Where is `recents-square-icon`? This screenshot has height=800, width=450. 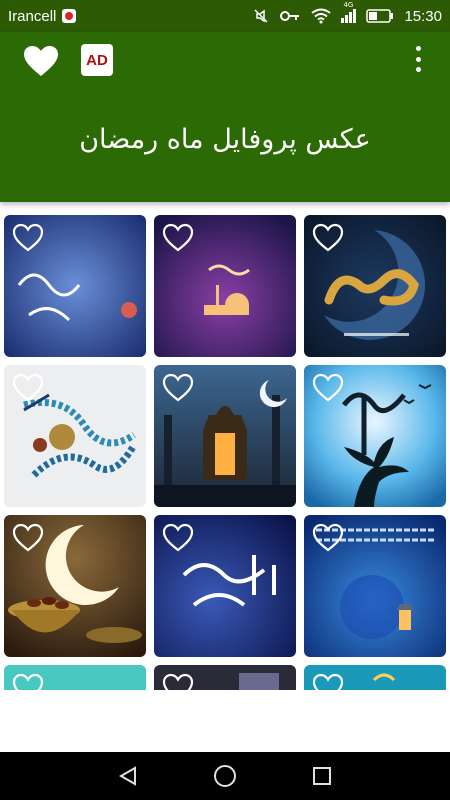 recents-square-icon is located at coordinates (321, 776).